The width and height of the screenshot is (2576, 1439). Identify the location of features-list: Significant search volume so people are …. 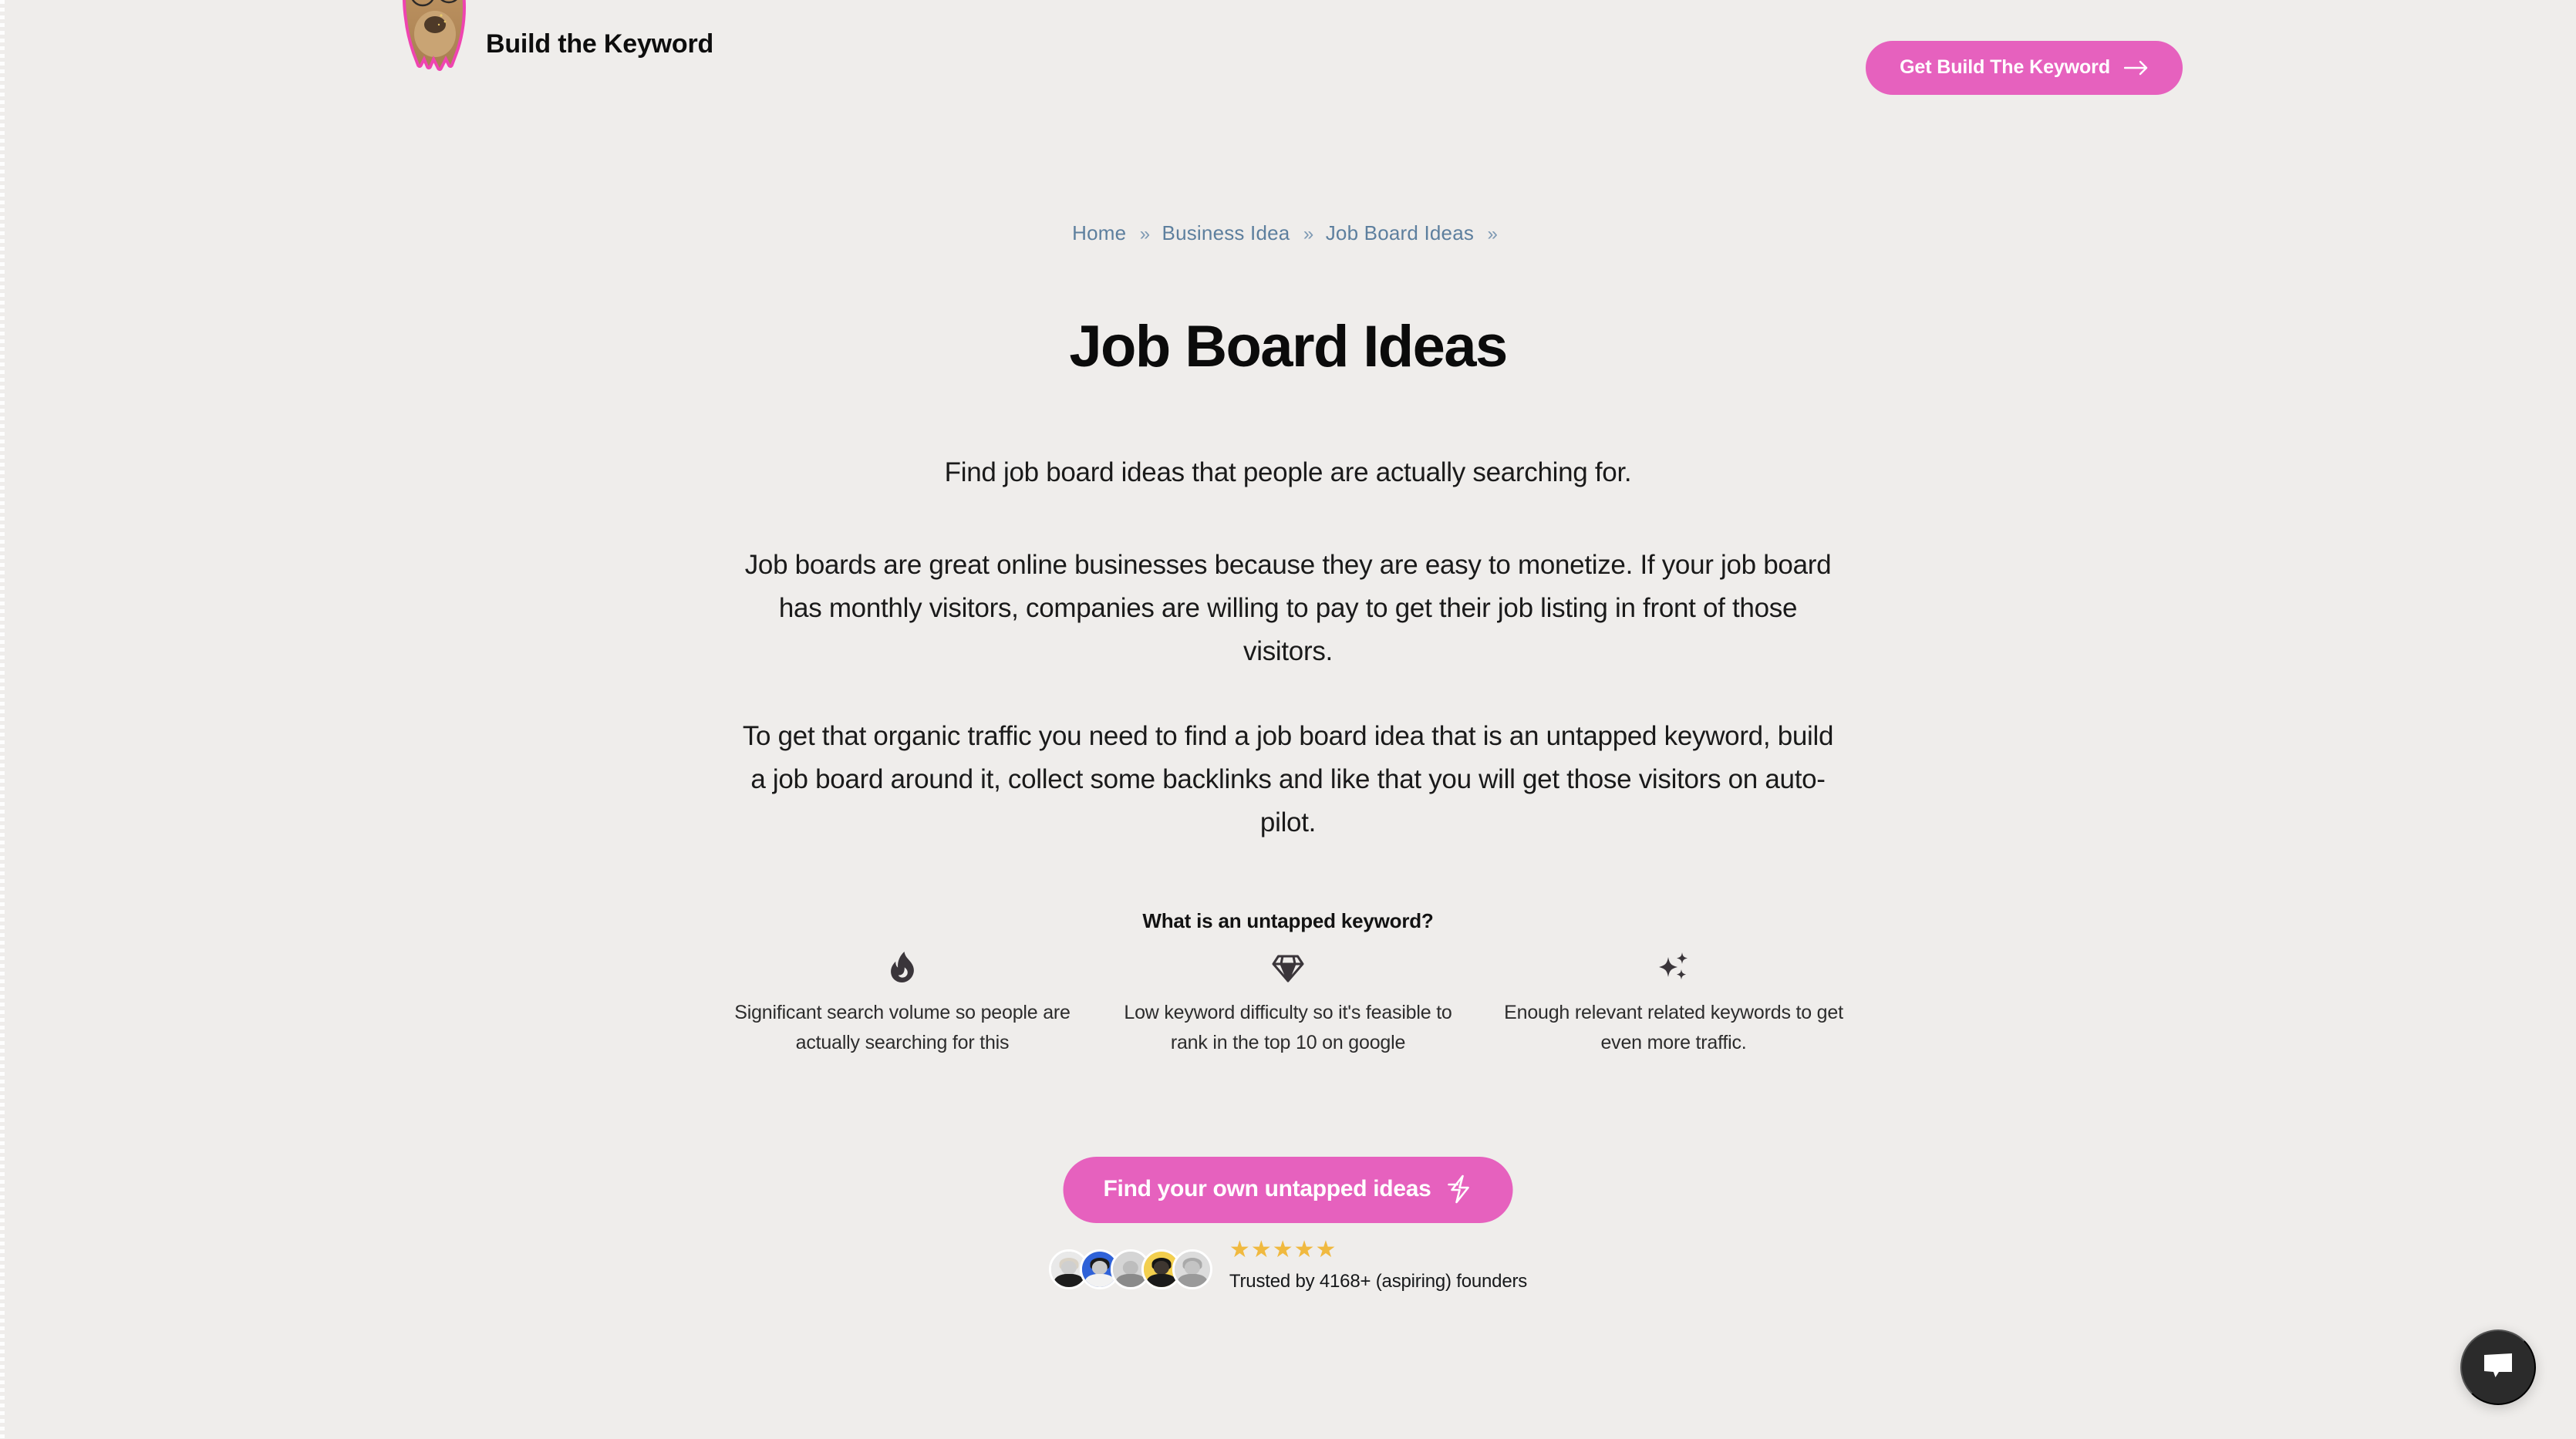
(1288, 1002).